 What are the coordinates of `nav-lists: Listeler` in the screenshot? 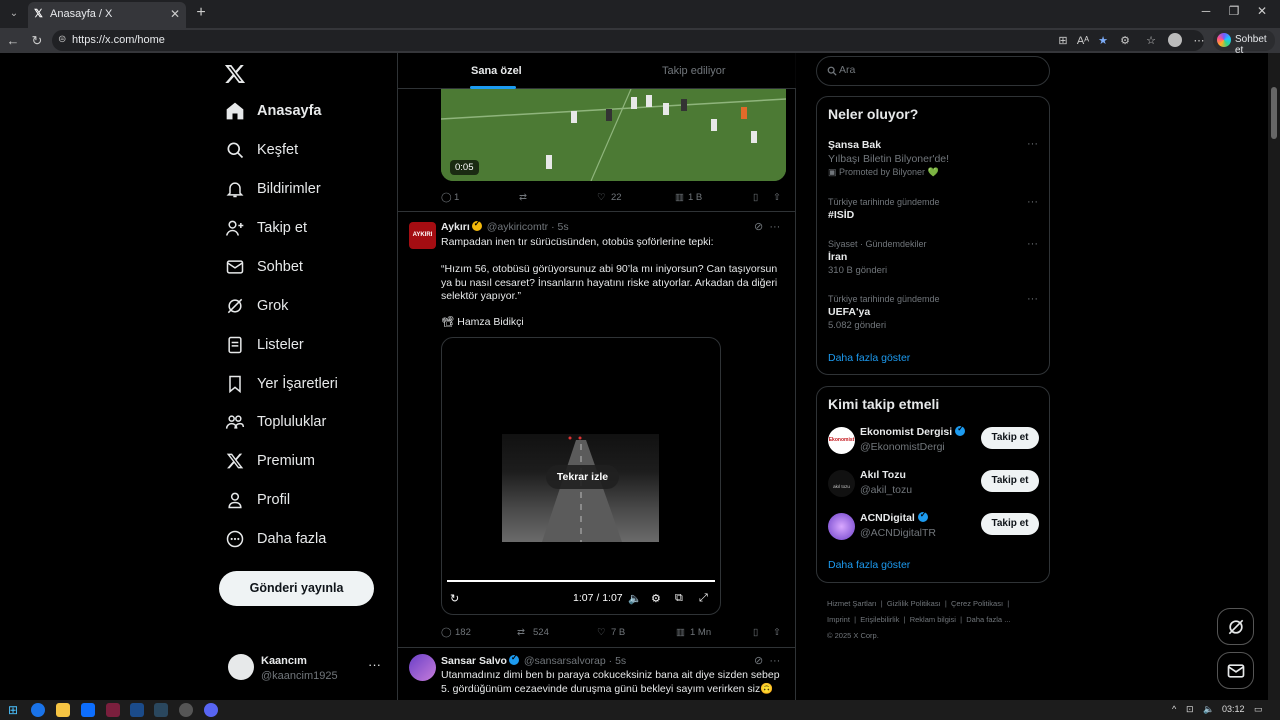 It's located at (309, 345).